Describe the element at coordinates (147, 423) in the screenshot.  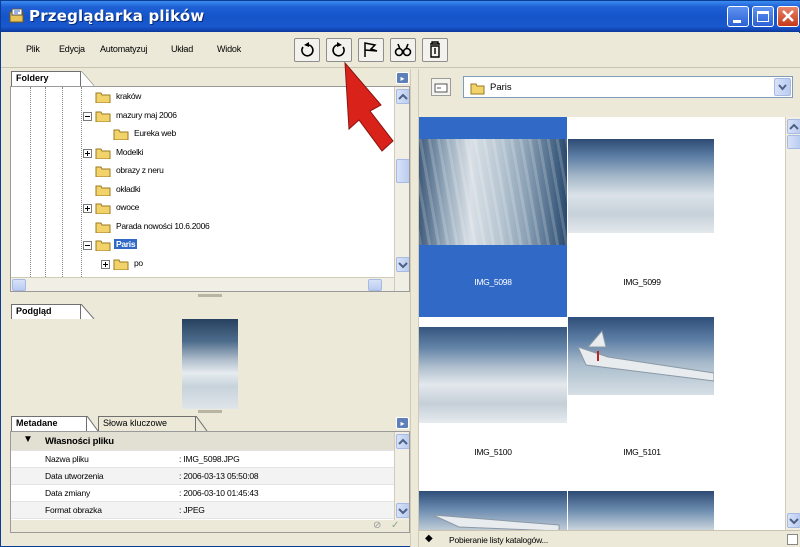
I see `tab-keywords: Słowa kluczowe` at that location.